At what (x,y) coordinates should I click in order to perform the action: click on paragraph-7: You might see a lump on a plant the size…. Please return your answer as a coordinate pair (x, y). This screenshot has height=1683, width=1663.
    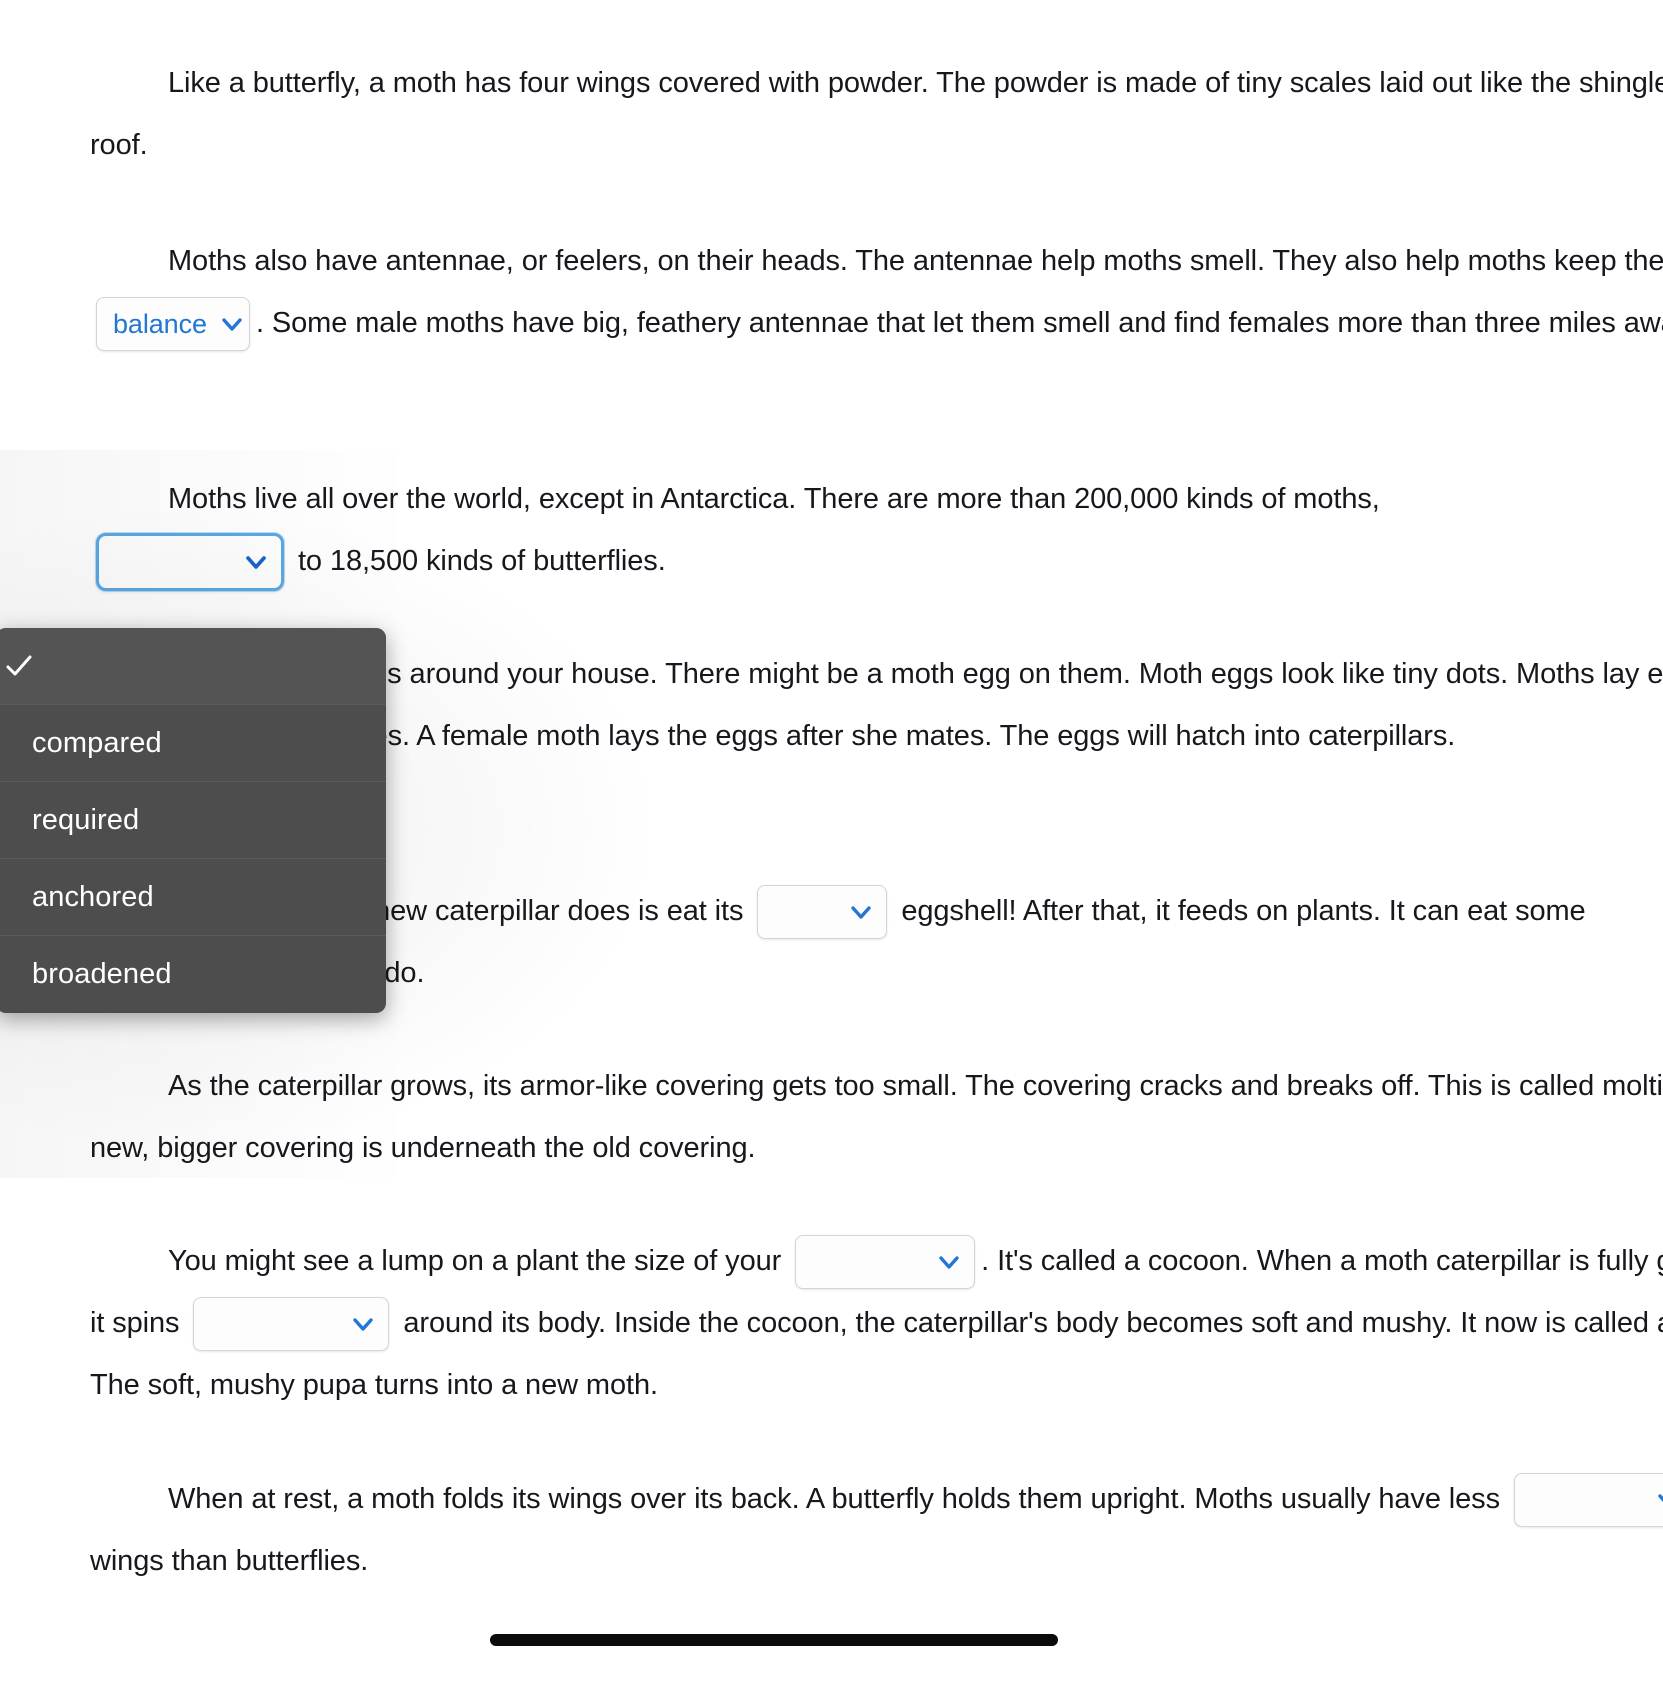
    Looking at the image, I should click on (831, 1323).